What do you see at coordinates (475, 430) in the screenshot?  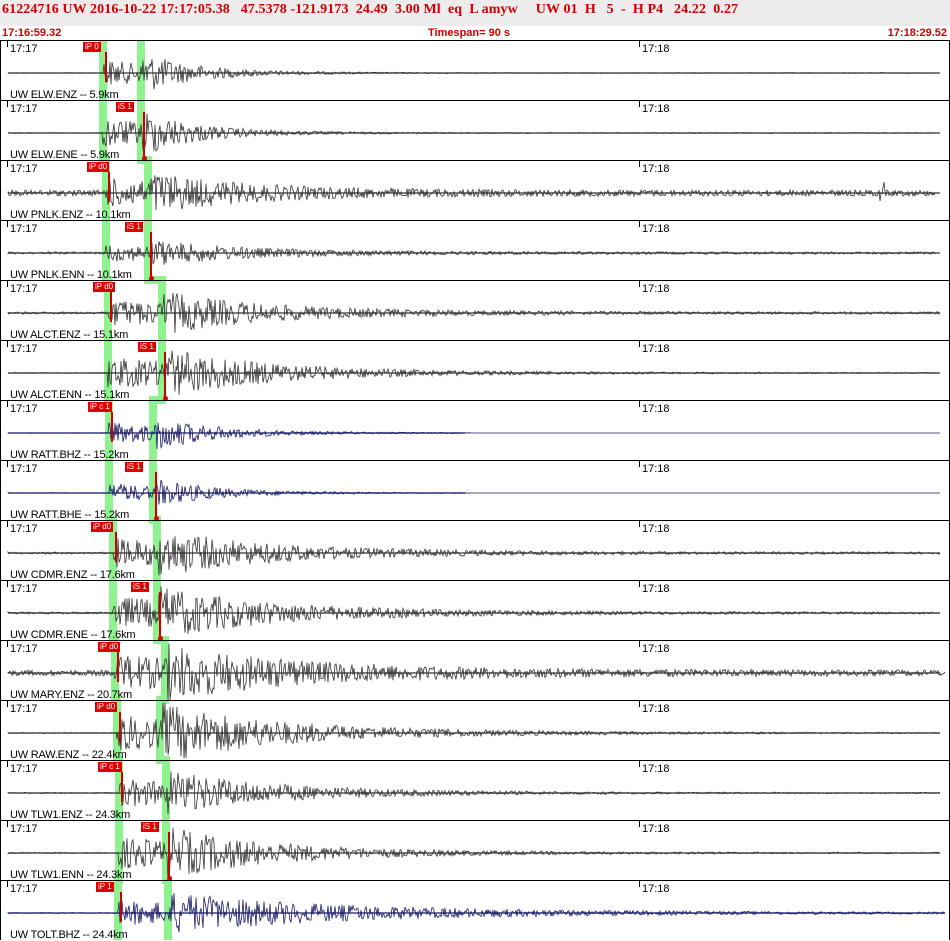 I see `channel-panel: 17:17 17:18 UW RATT.BHZ -- 15.2km iP c 1` at bounding box center [475, 430].